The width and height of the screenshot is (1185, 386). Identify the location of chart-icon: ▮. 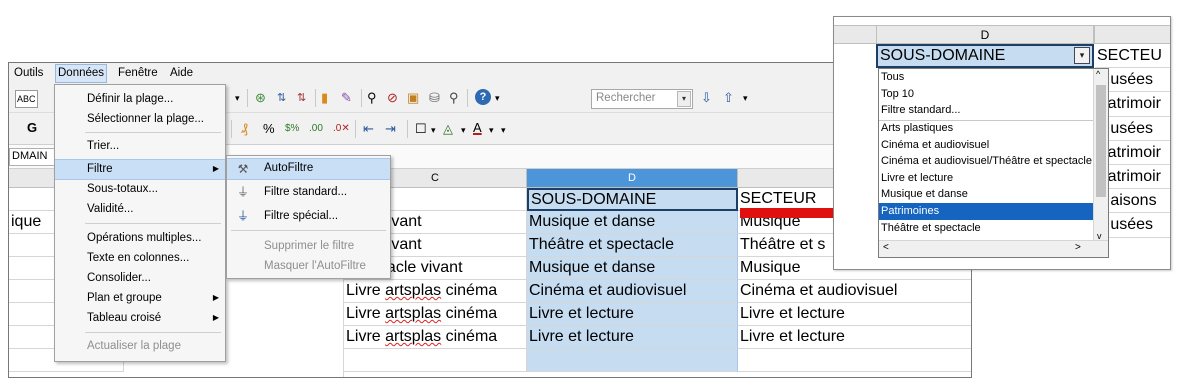
(324, 98).